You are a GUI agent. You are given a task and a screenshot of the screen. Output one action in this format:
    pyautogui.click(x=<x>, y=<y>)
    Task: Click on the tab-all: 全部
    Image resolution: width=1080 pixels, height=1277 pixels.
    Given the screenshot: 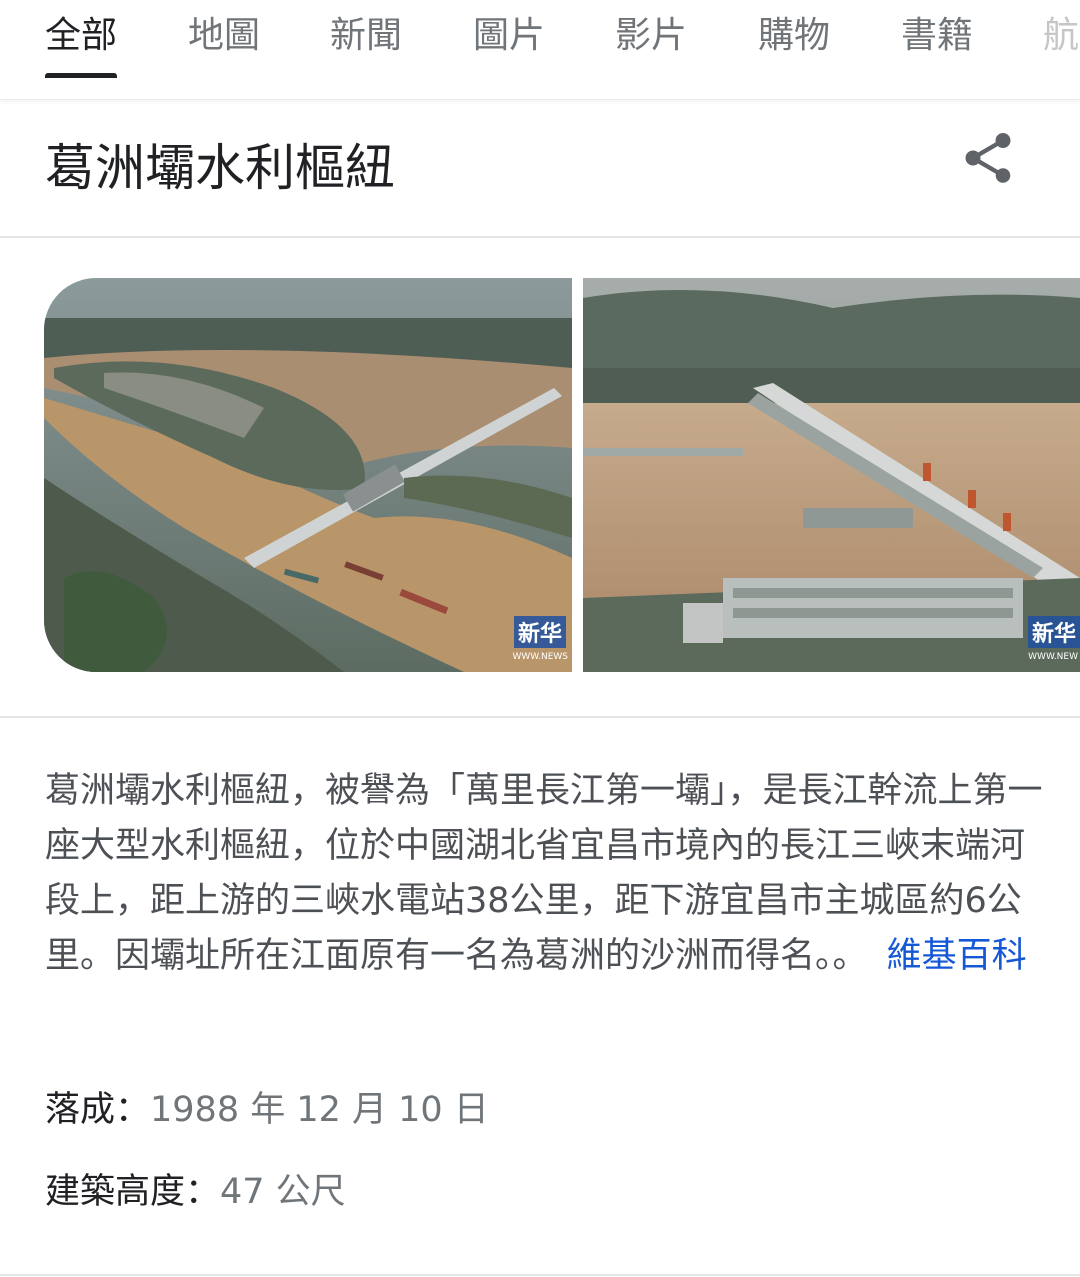 What is the action you would take?
    pyautogui.click(x=81, y=45)
    